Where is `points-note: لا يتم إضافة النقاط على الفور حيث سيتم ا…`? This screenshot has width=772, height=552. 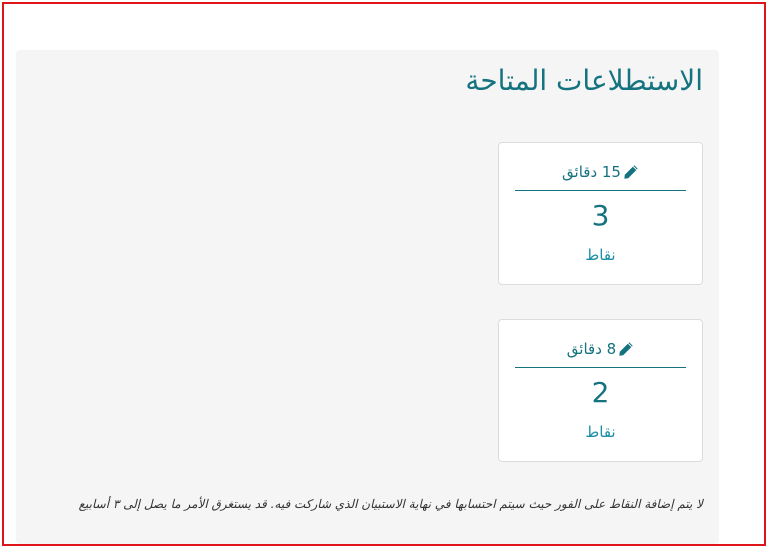
points-note: لا يتم إضافة النقاط على الفور حيث سيتم ا… is located at coordinates (390, 504).